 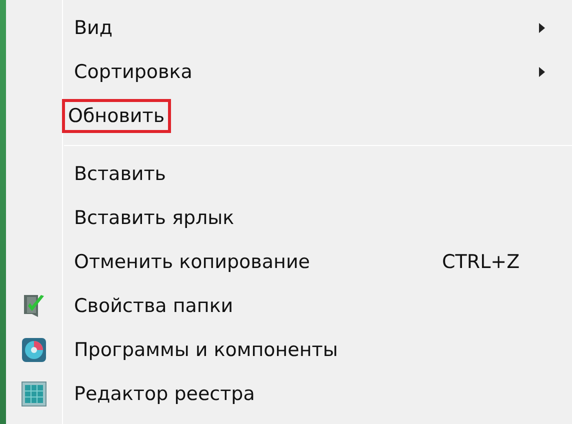 What do you see at coordinates (116, 116) in the screenshot?
I see `menu-item: Обновить` at bounding box center [116, 116].